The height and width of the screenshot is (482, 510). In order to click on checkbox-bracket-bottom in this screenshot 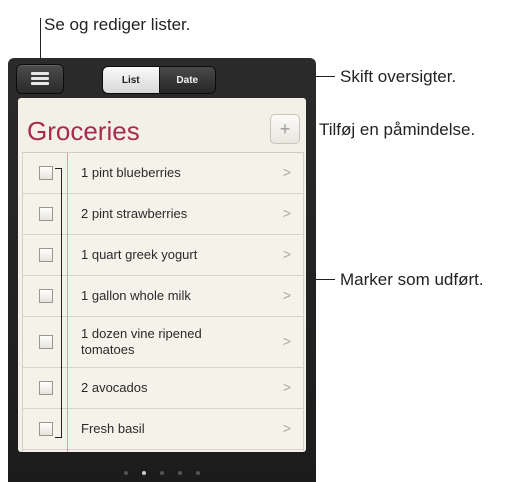, I will do `click(58, 437)`.